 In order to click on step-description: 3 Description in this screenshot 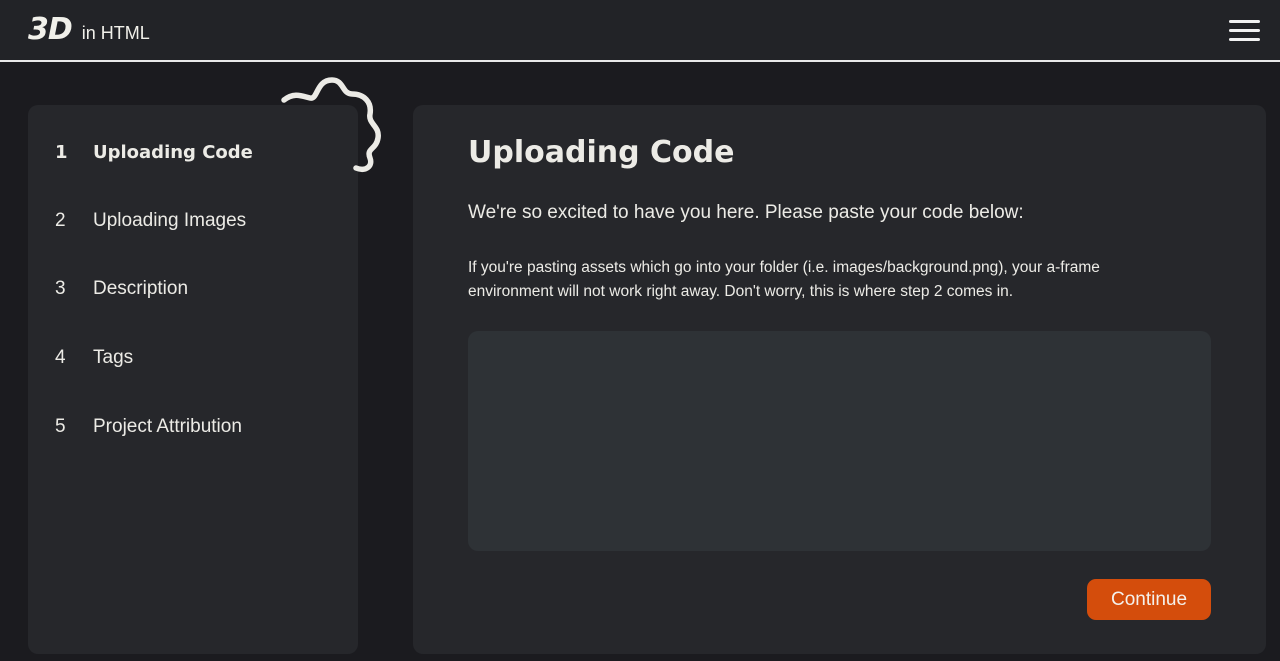, I will do `click(121, 289)`.